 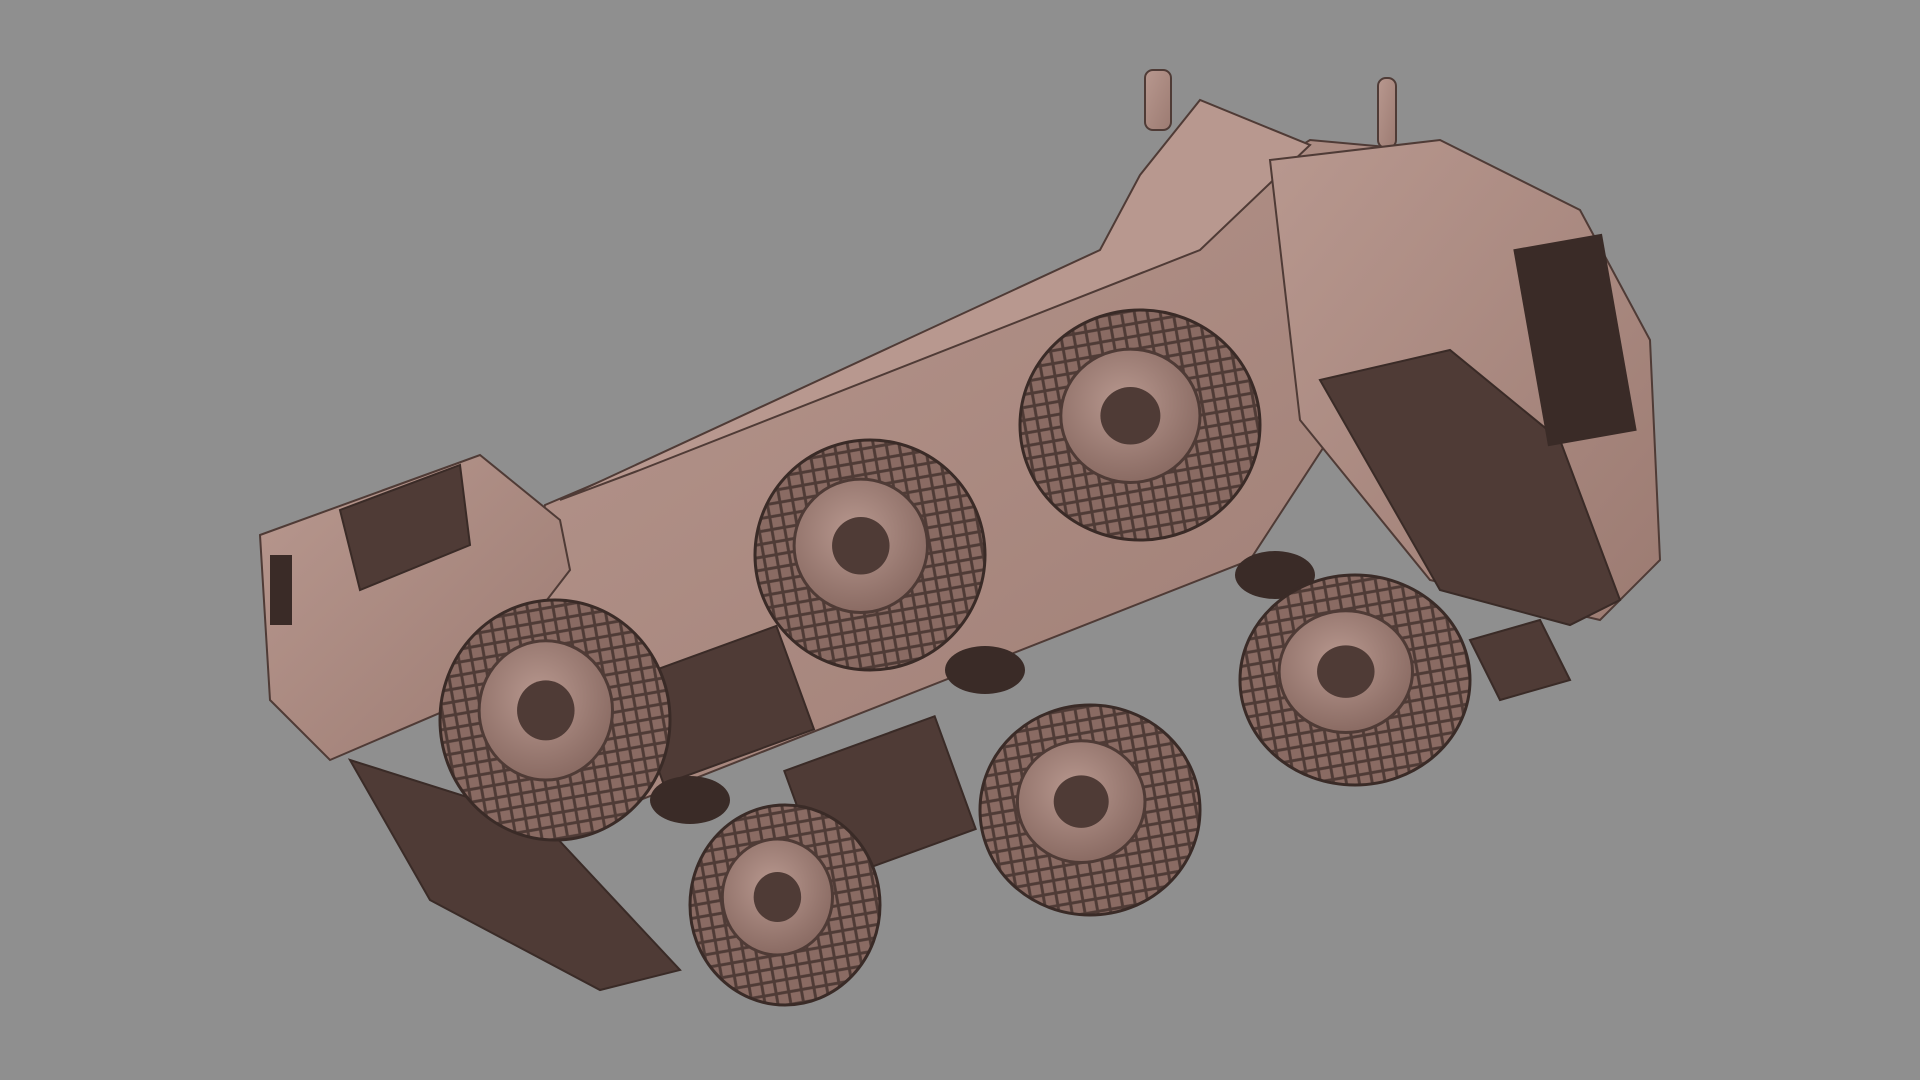 I want to click on exhaust-pipe, so click(x=1387, y=113).